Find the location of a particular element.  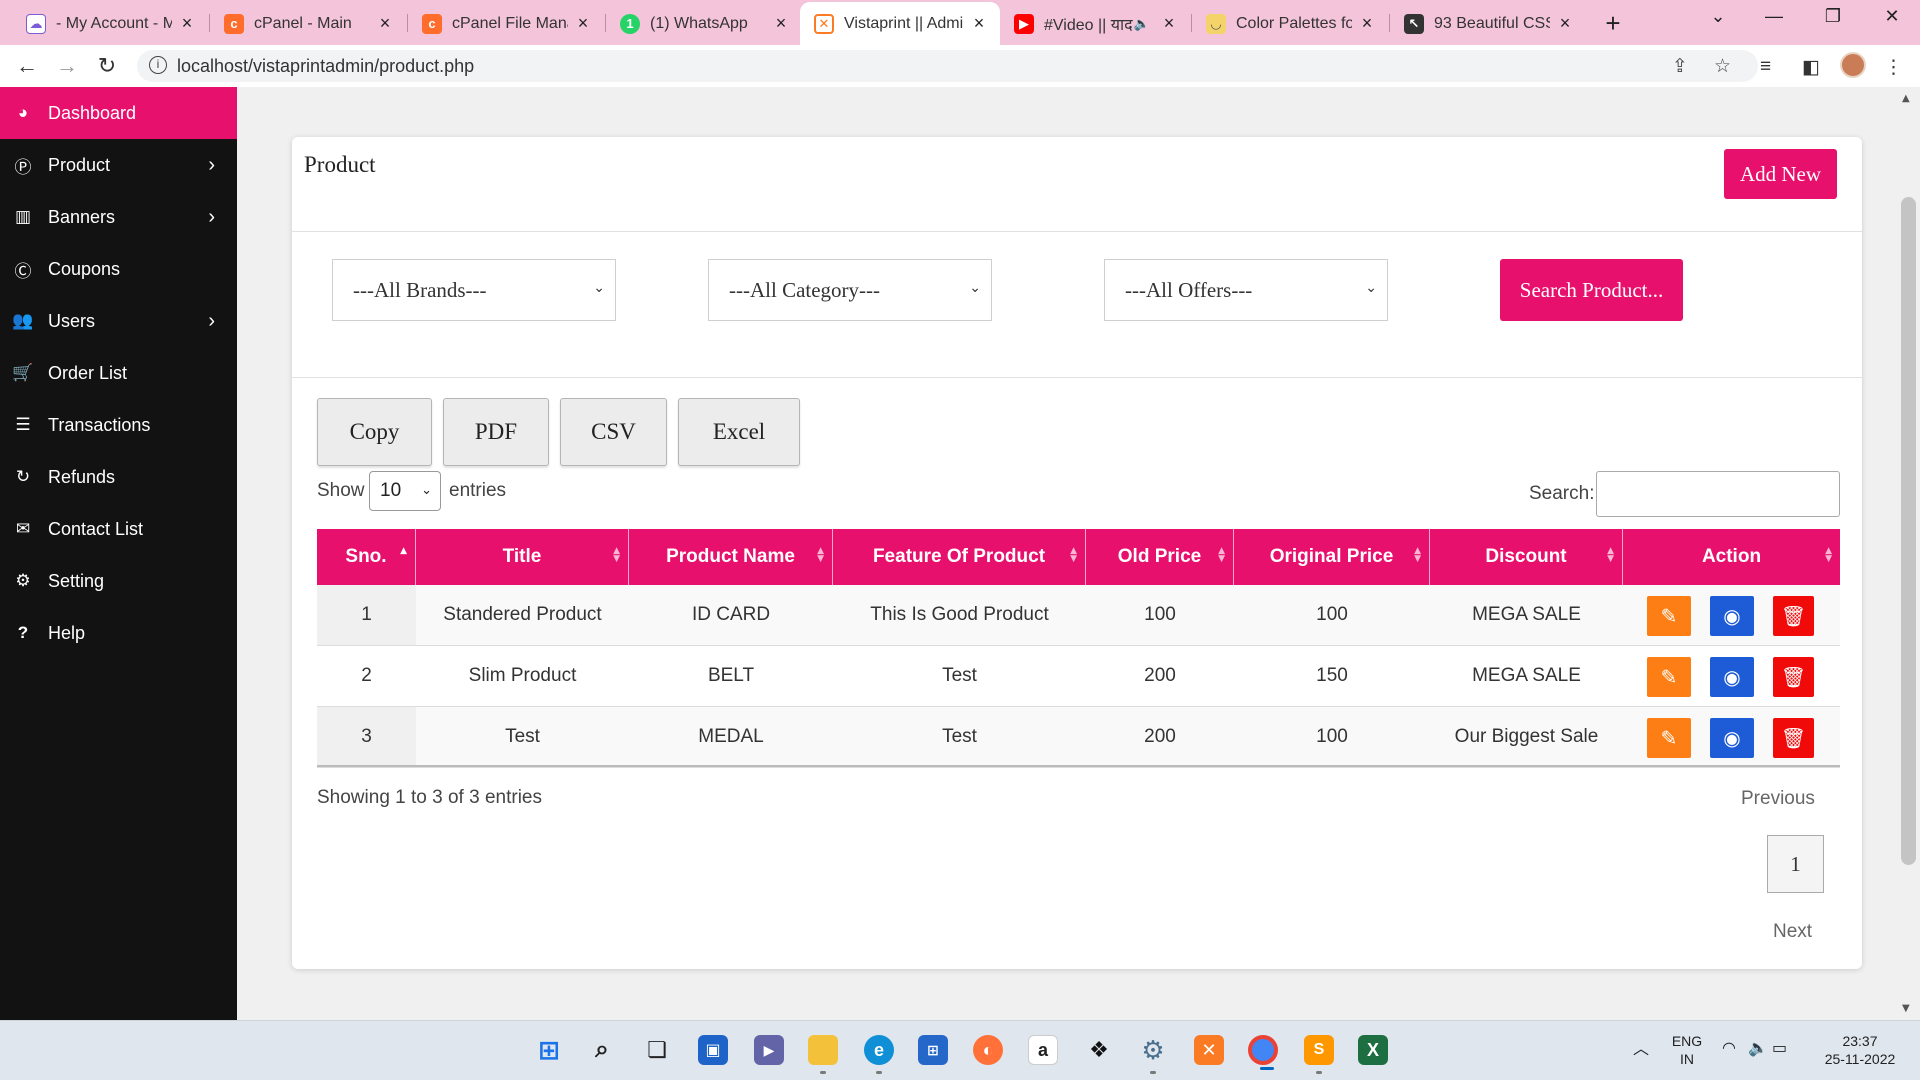

side-panel-icon: ◧ is located at coordinates (1811, 67).